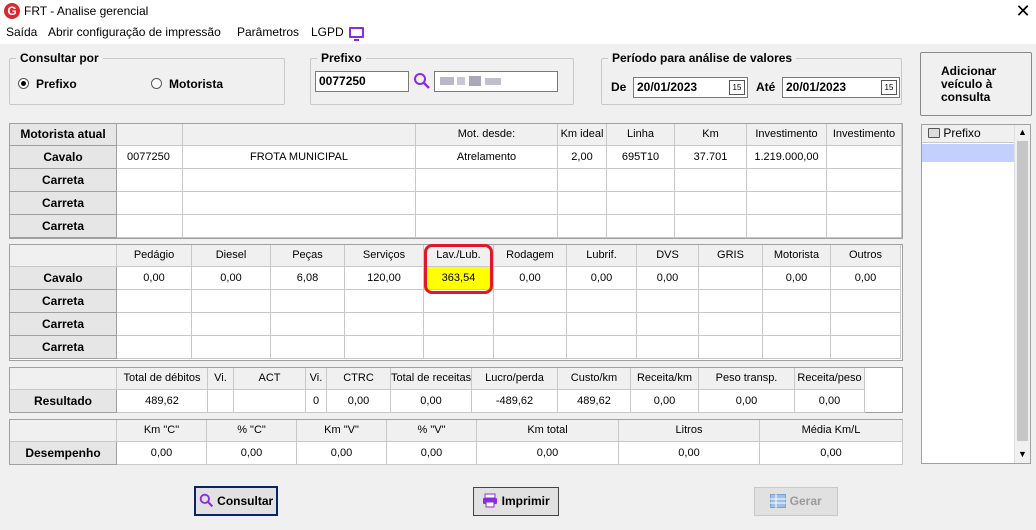 The image size is (1036, 530). Describe the element at coordinates (196, 84) in the screenshot. I see `radio-motorista-label: Motorista` at that location.